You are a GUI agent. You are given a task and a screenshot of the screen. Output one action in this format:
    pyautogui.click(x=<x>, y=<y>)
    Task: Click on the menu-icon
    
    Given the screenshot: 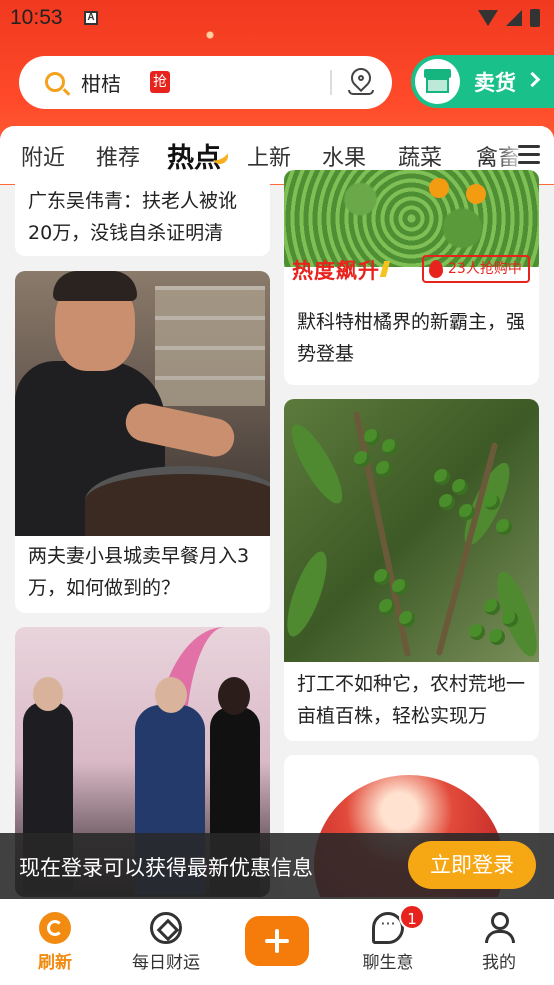 What is the action you would take?
    pyautogui.click(x=529, y=155)
    